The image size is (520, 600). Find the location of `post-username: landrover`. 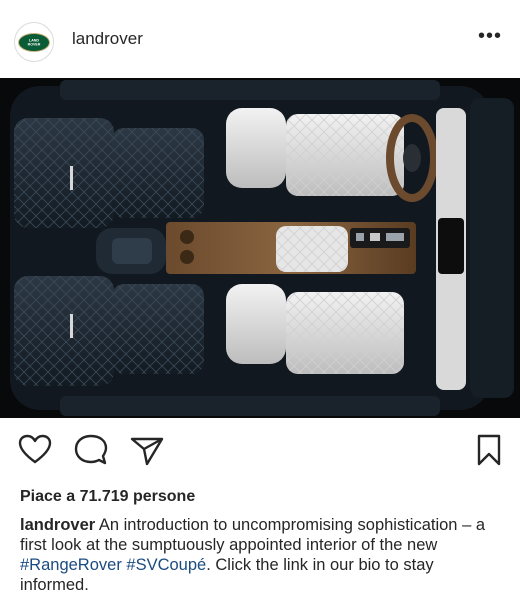

post-username: landrover is located at coordinates (107, 39).